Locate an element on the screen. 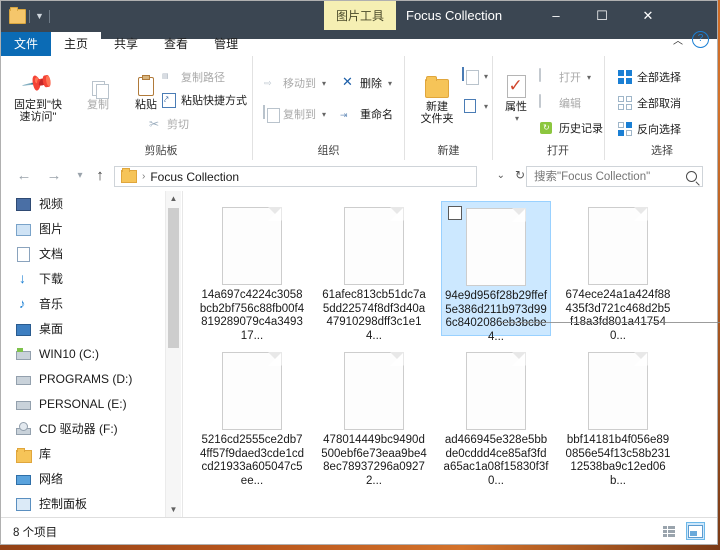 Image resolution: width=720 pixels, height=550 pixels. sidebar-item-win10-c: WIN10 (C:) is located at coordinates (91, 353).